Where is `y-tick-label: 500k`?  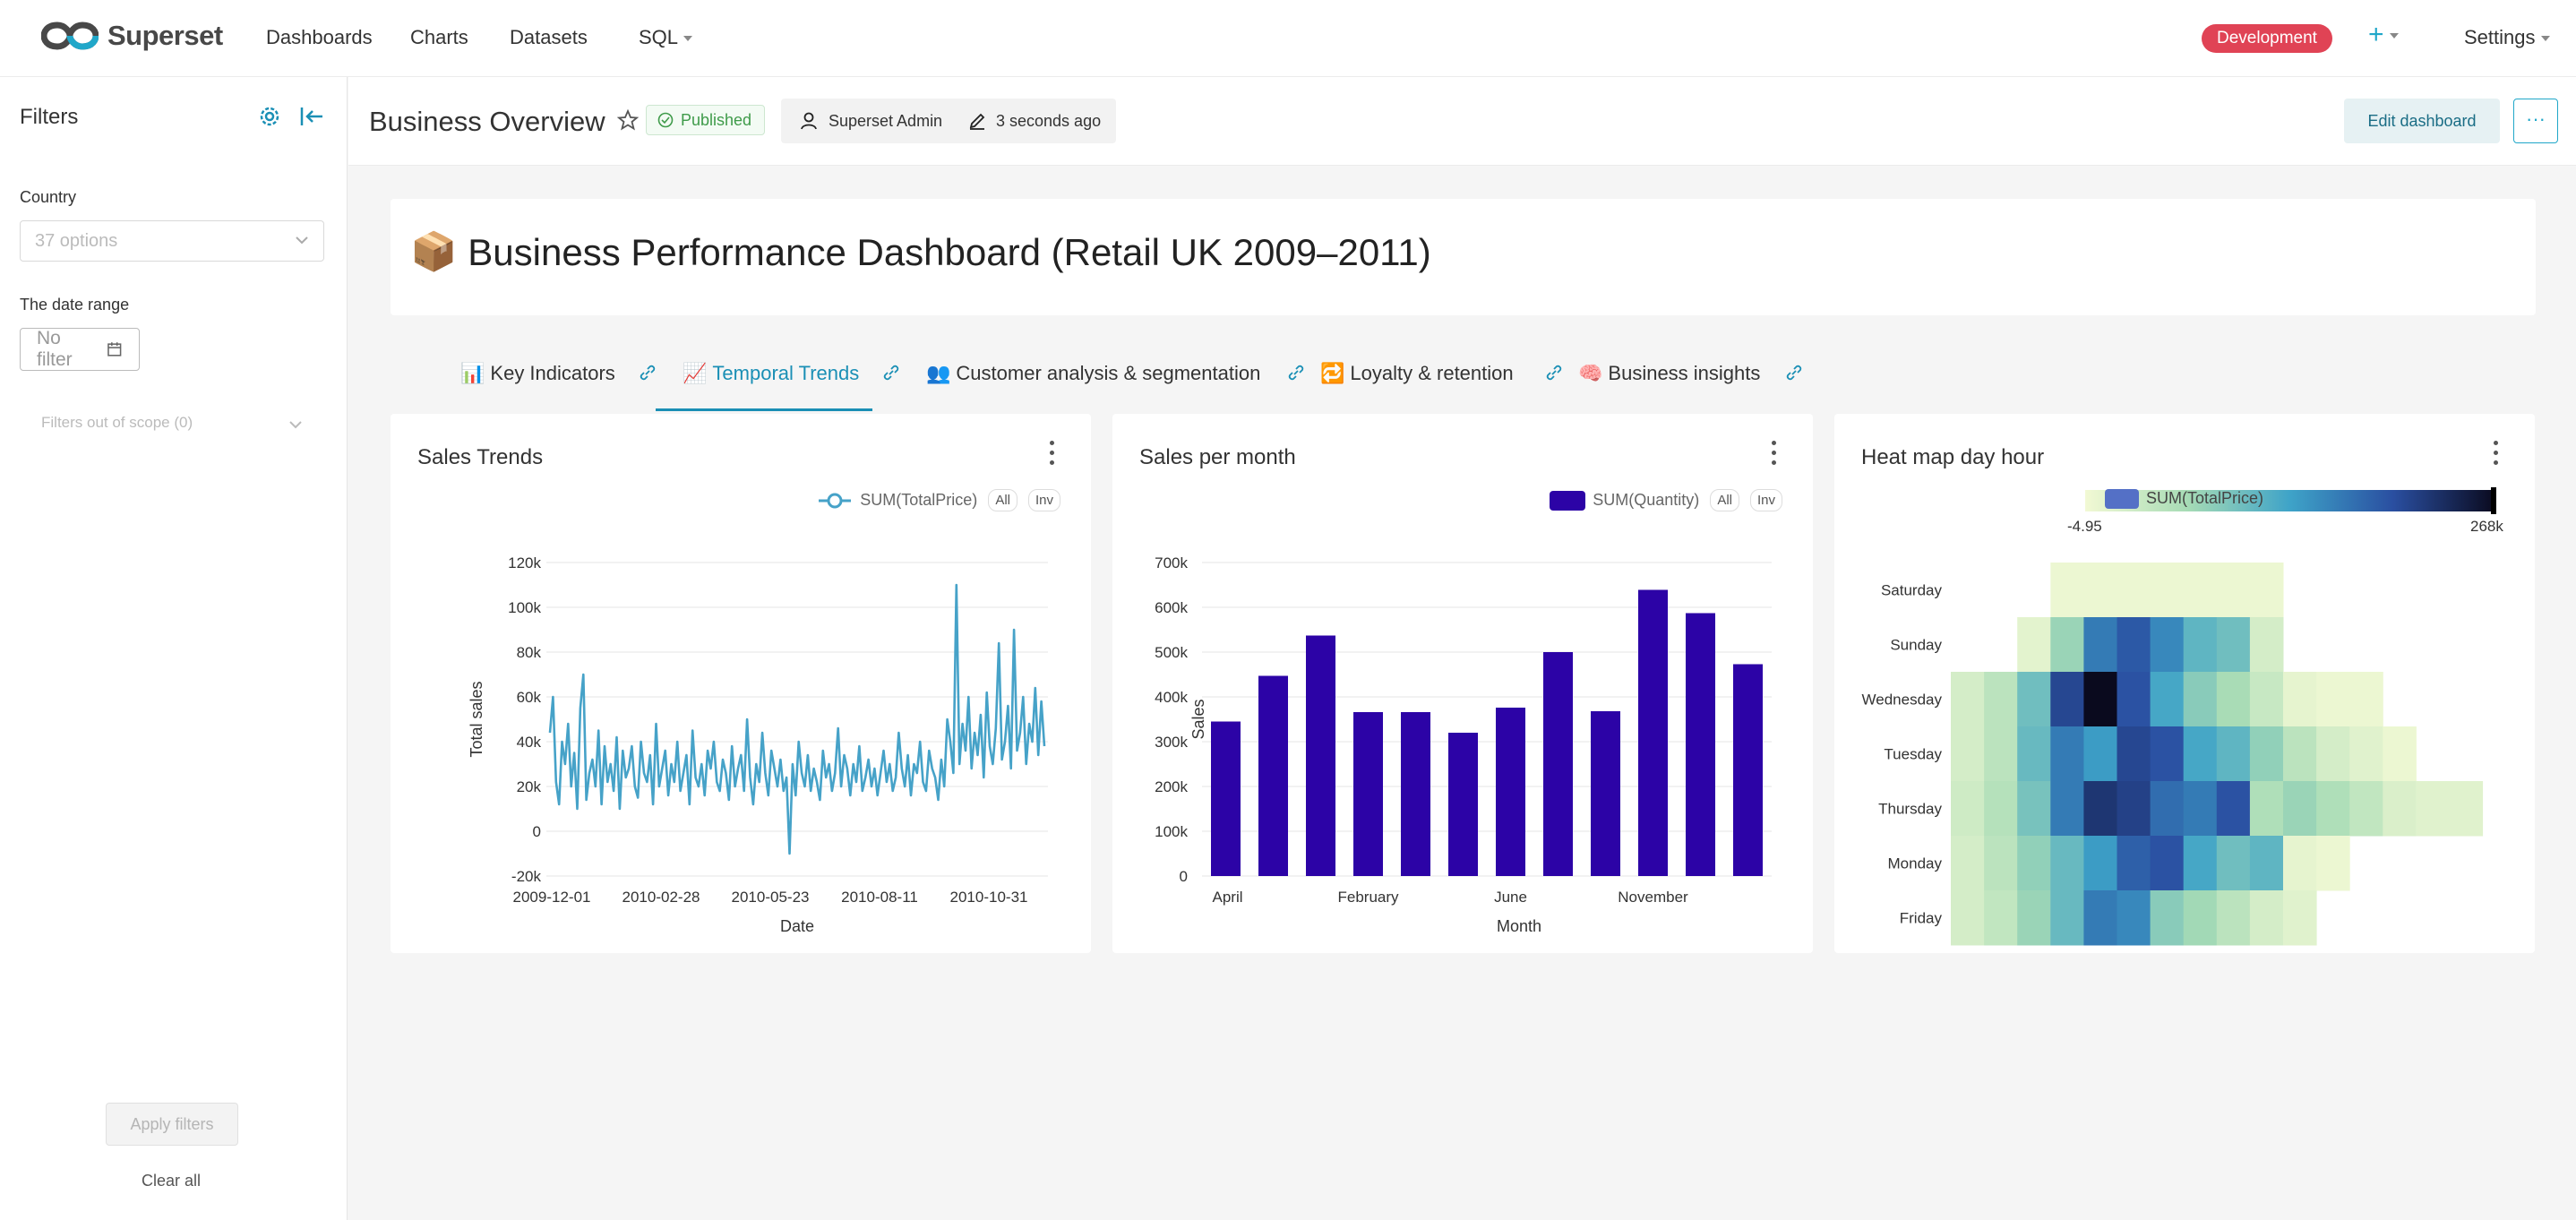 y-tick-label: 500k is located at coordinates (1171, 652).